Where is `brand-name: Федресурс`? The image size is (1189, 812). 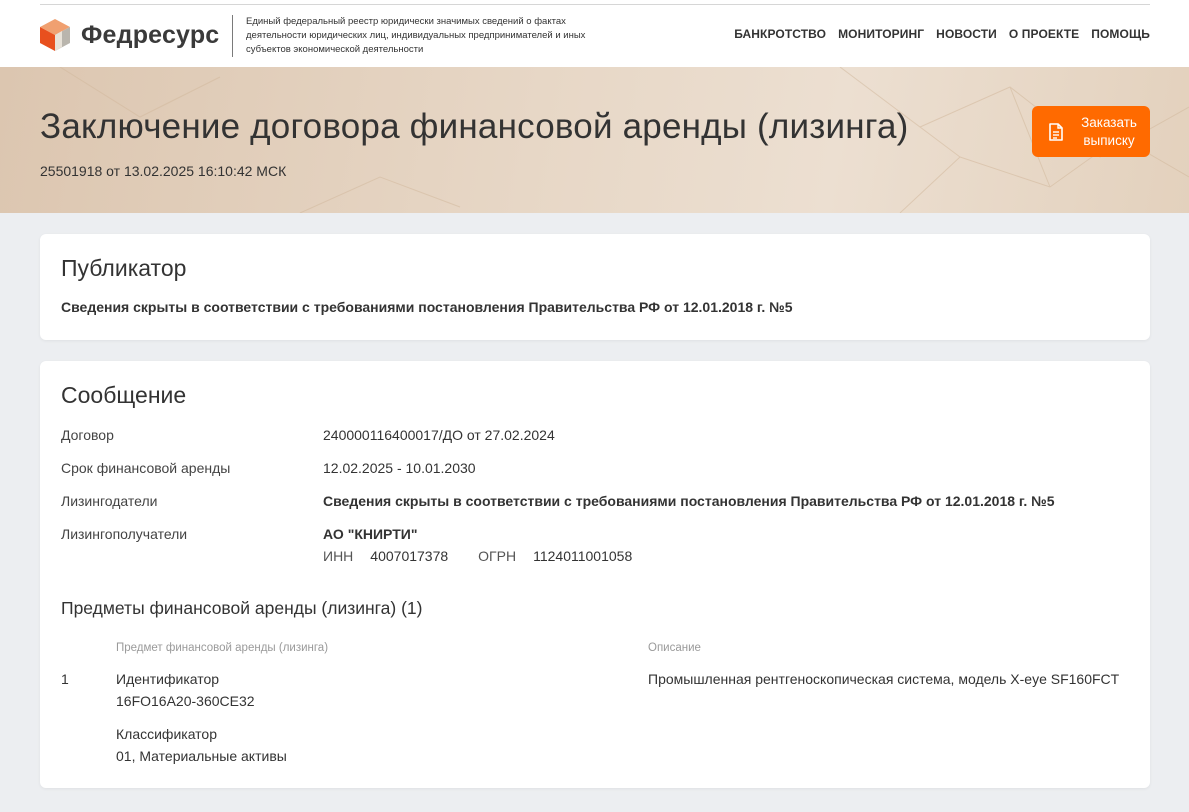
brand-name: Федресурс is located at coordinates (150, 35).